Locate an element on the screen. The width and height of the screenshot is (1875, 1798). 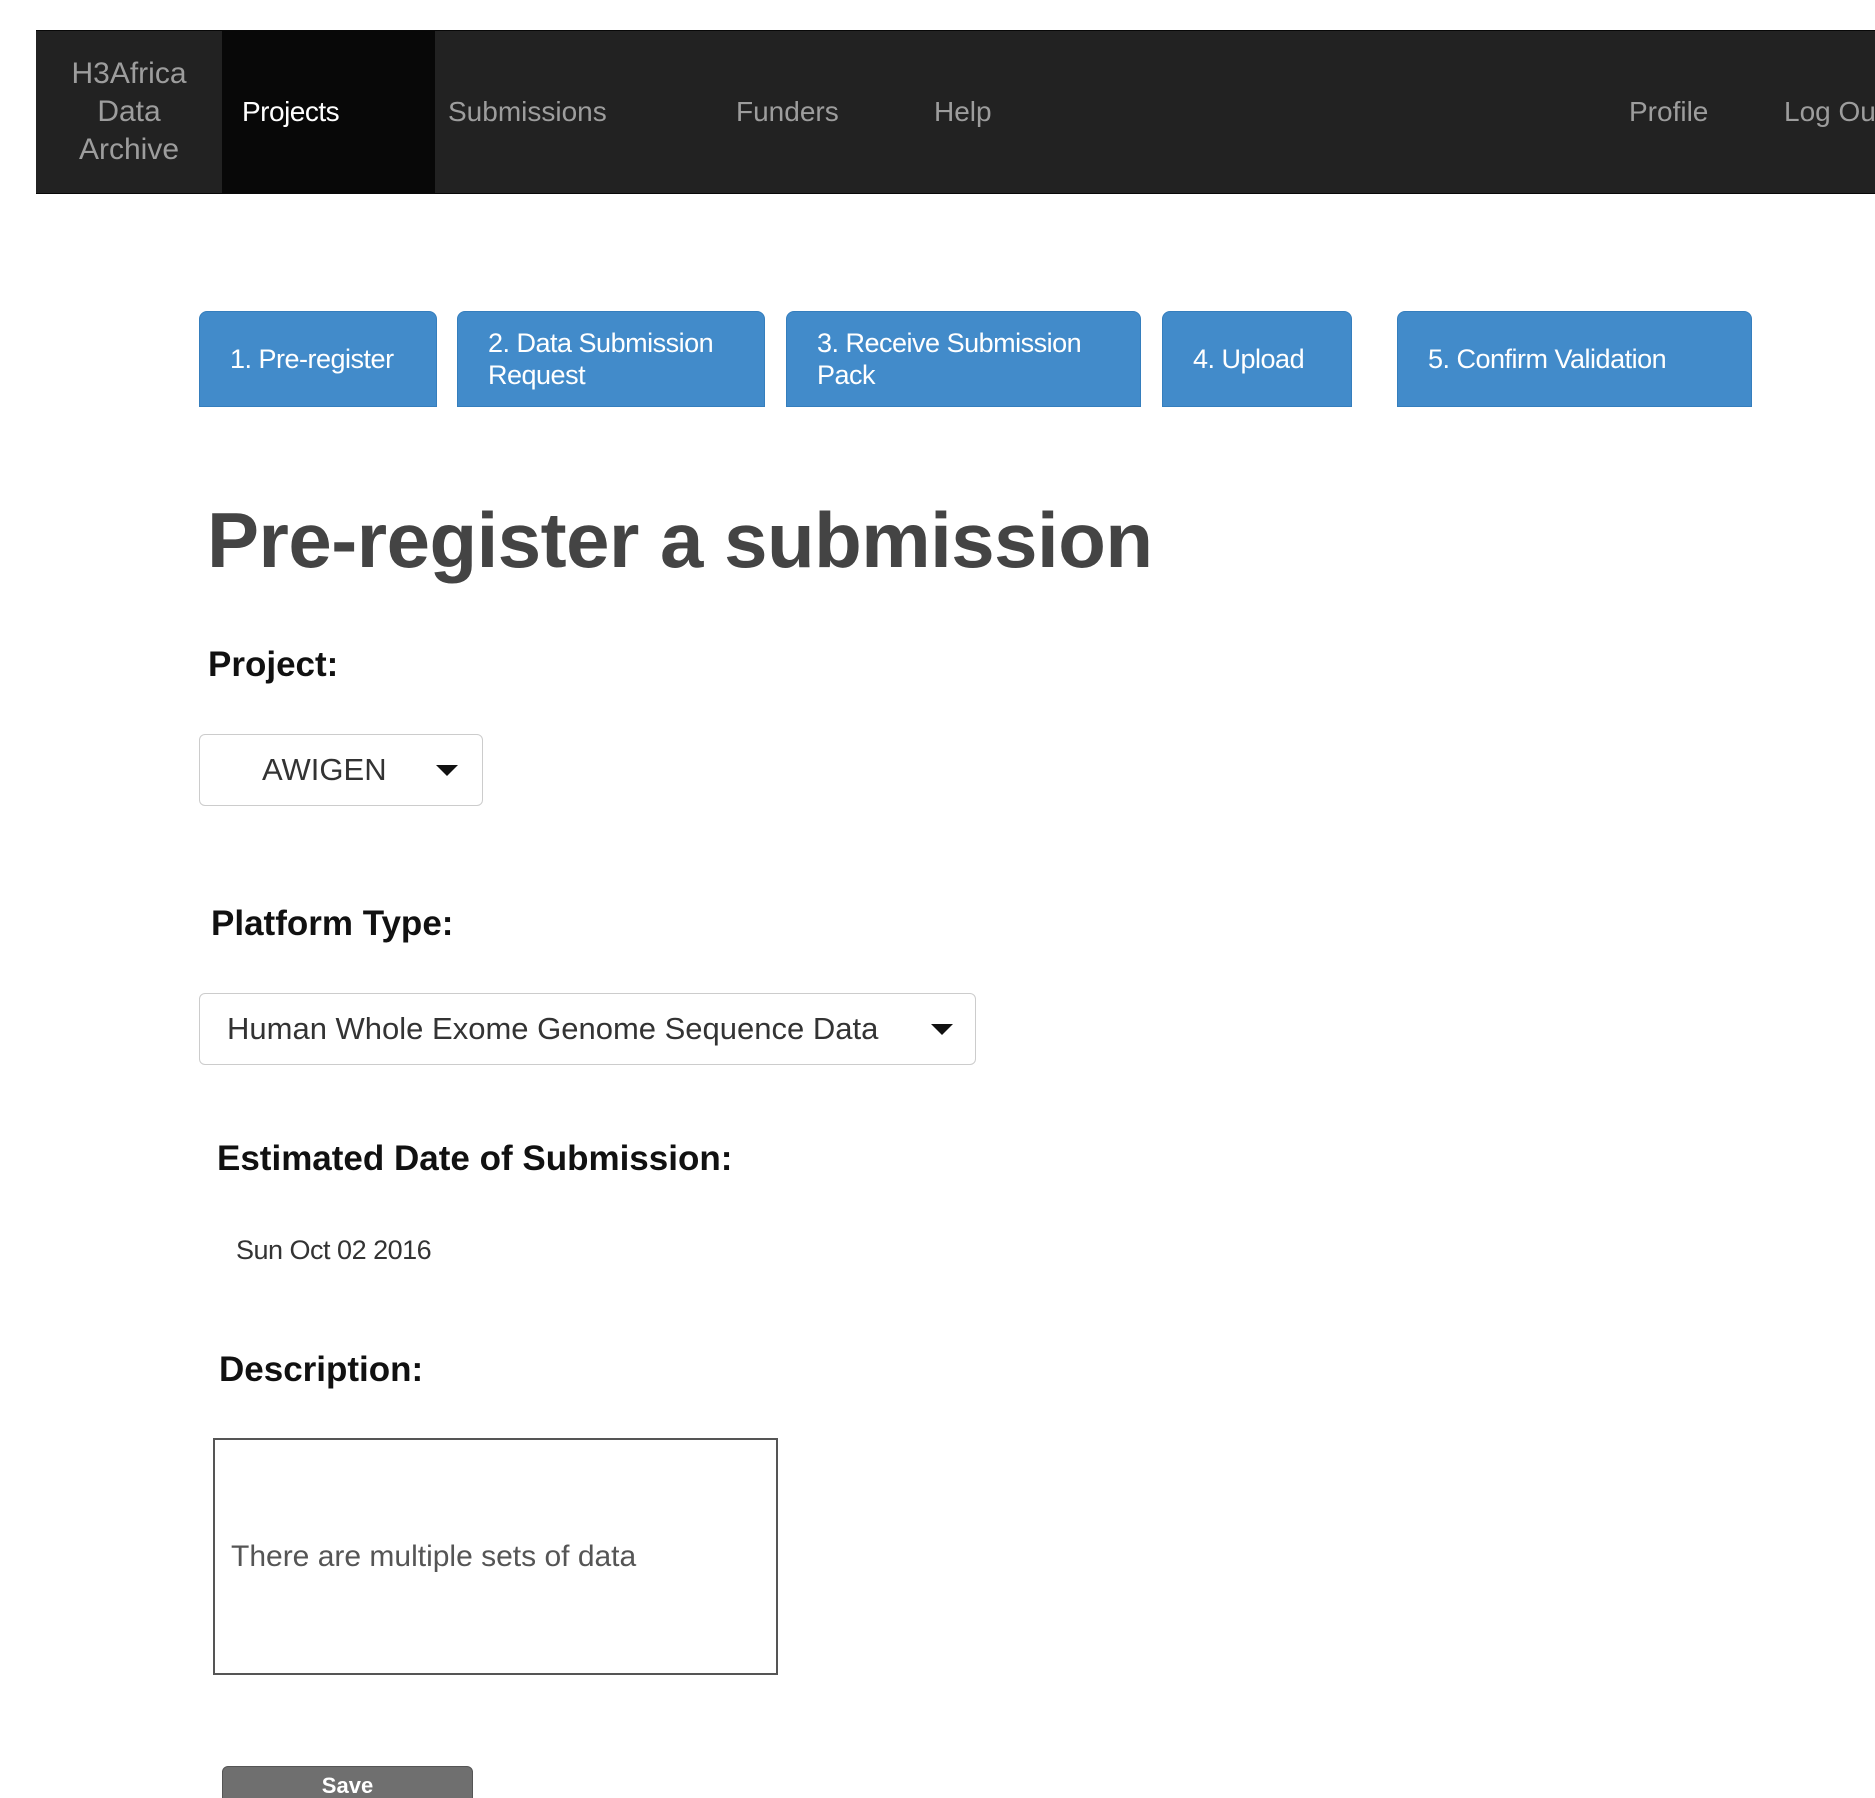
estimated-date-value: Sun Oct 02 2016 is located at coordinates (334, 1250).